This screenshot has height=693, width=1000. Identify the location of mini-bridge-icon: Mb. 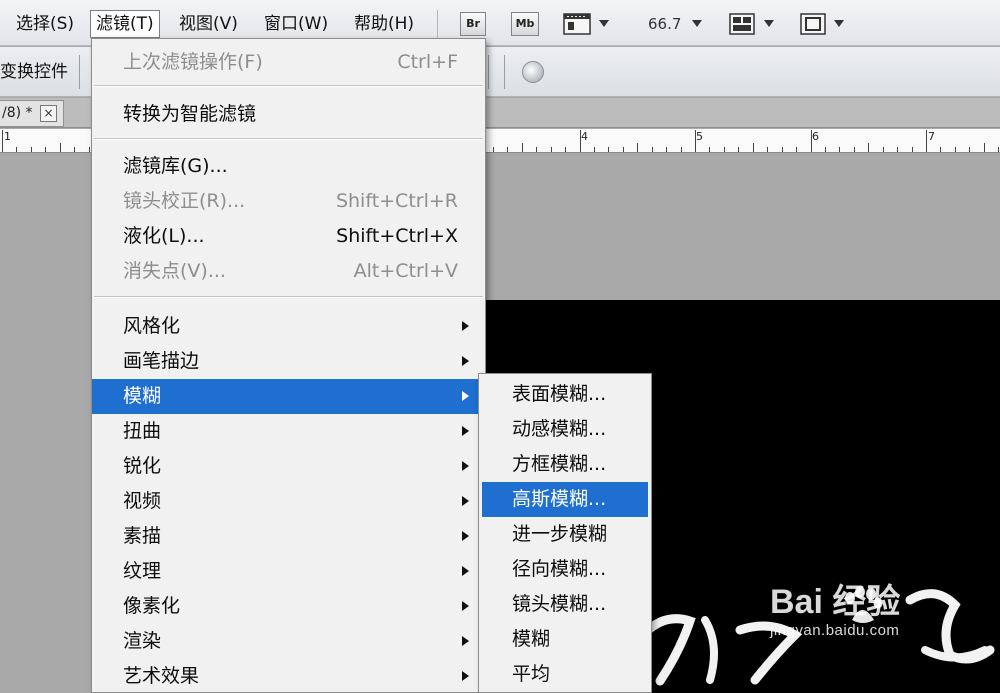
(525, 24).